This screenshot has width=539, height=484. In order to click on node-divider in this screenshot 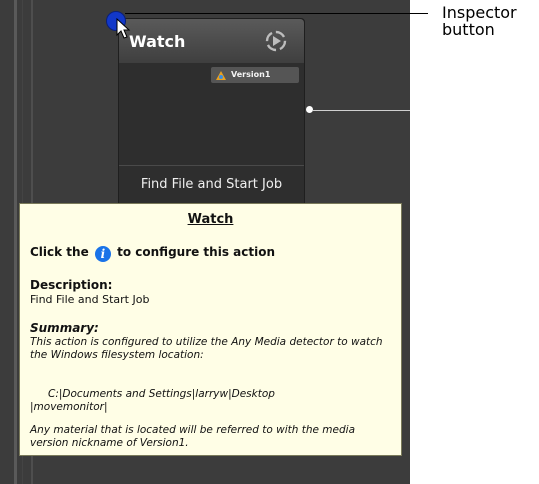, I will do `click(211, 165)`.